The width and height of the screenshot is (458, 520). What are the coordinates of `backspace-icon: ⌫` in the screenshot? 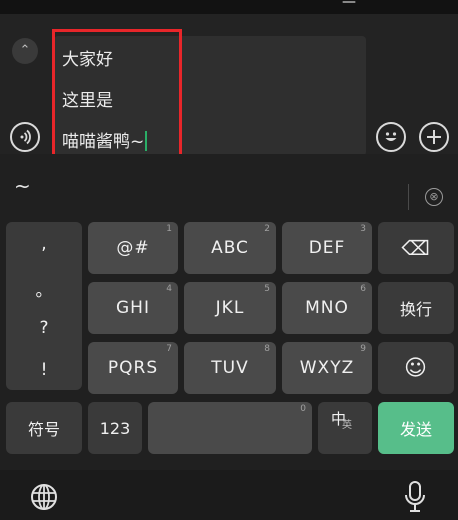 It's located at (416, 248).